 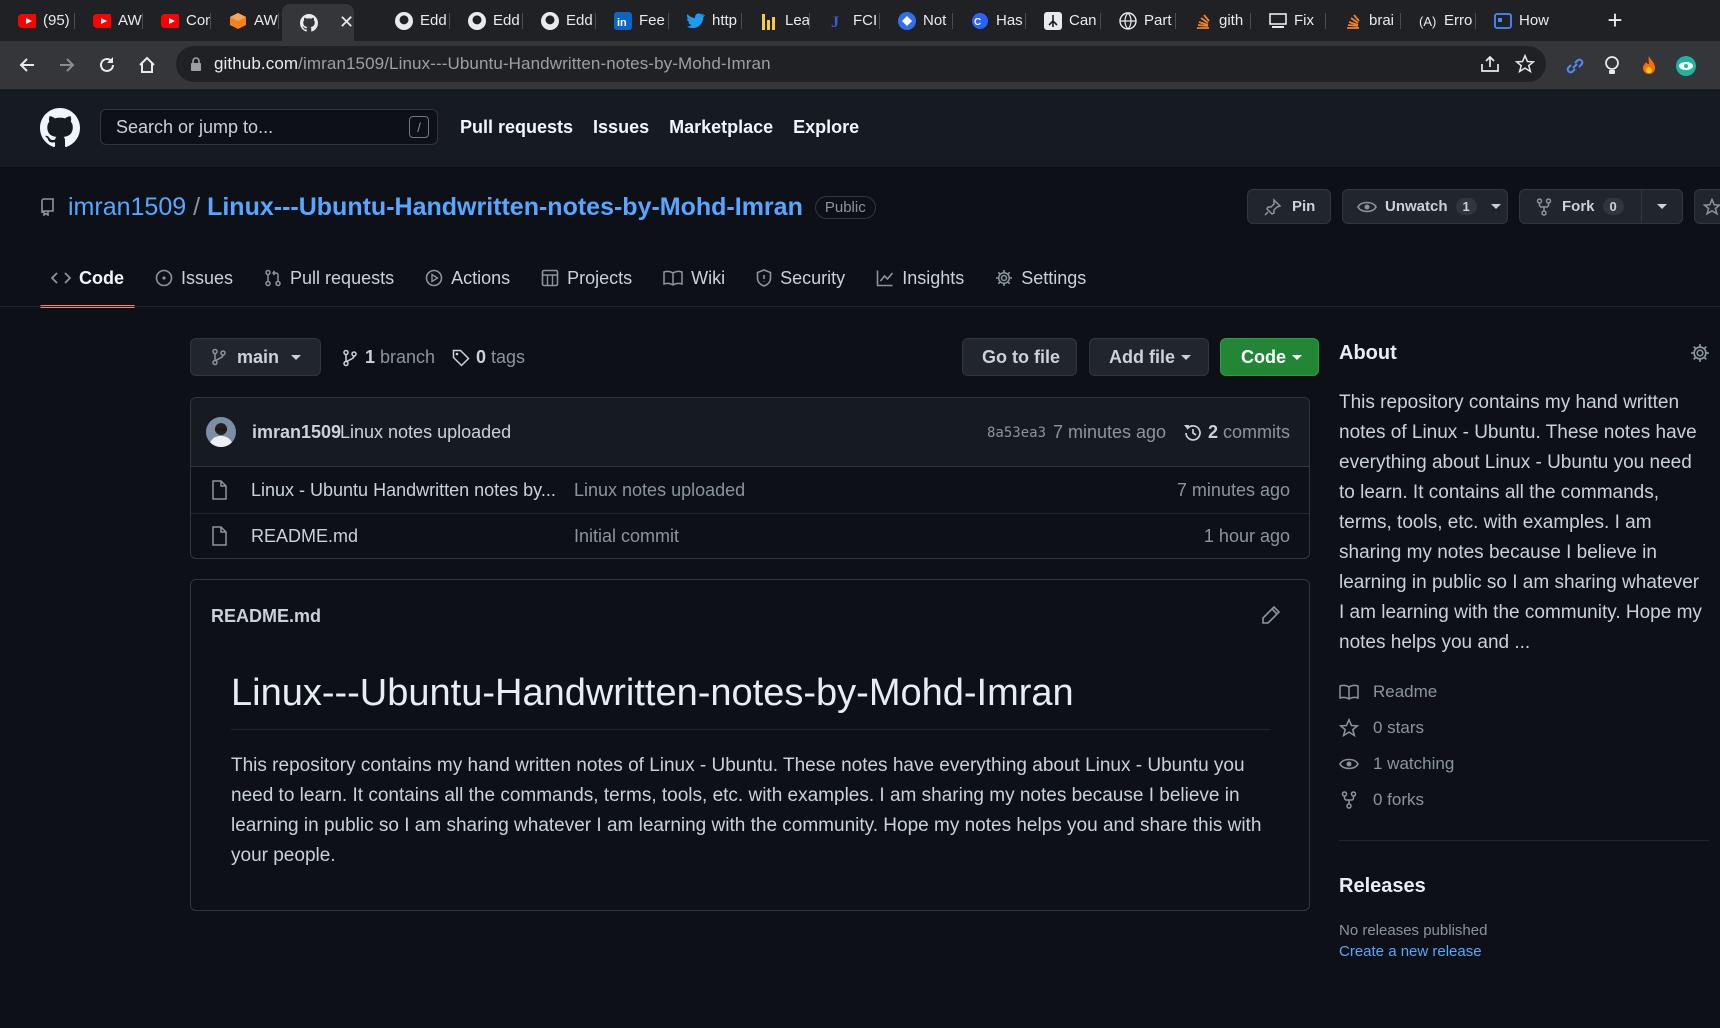 What do you see at coordinates (60, 128) in the screenshot?
I see `github-logo-icon` at bounding box center [60, 128].